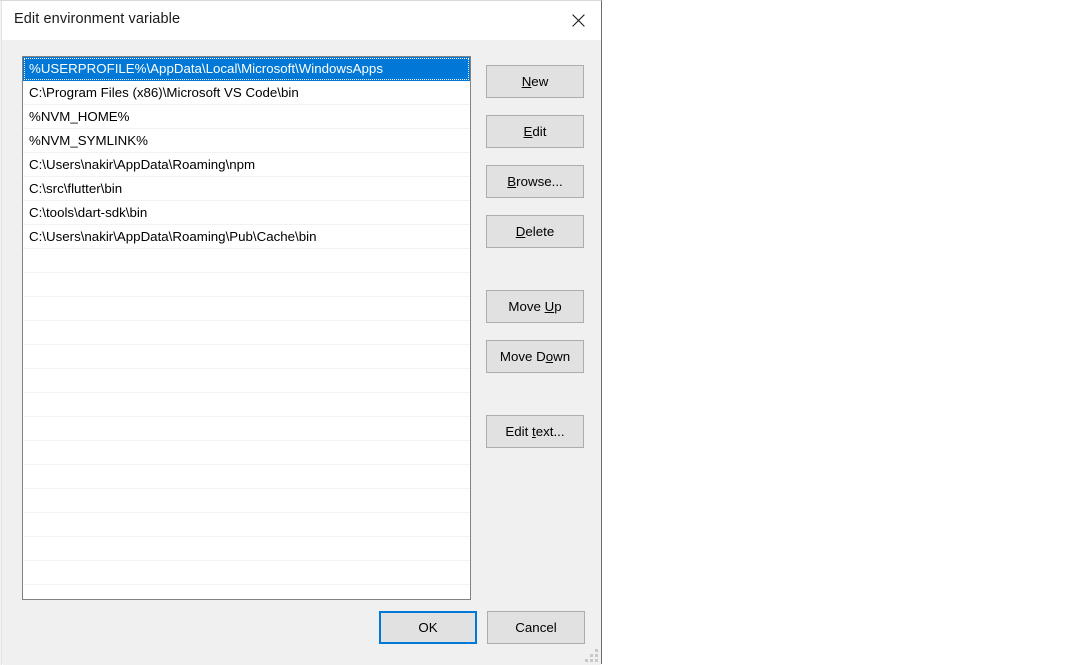  I want to click on list-item-value: %NVM_SYMLINK%, so click(88, 140).